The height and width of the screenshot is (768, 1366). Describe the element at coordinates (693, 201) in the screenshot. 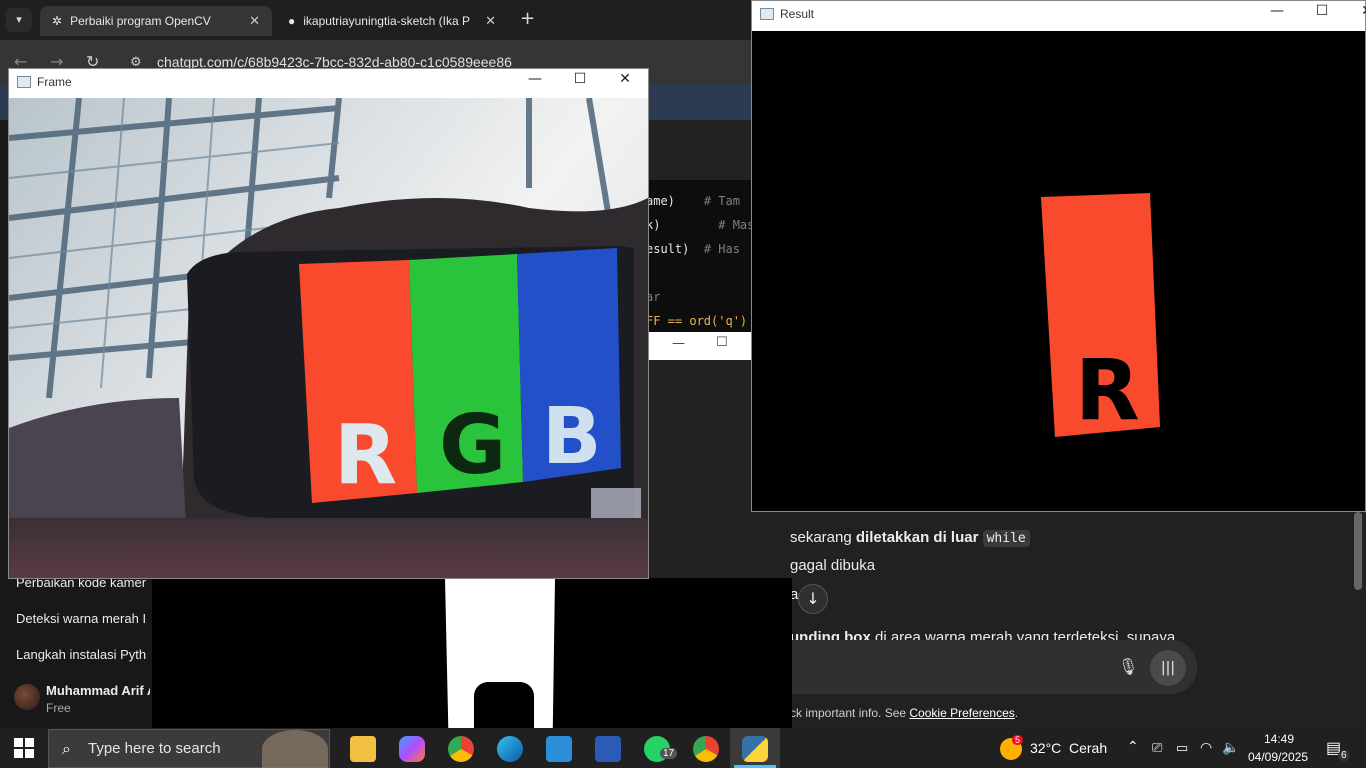

I see `code-line: ame) # Tam` at that location.